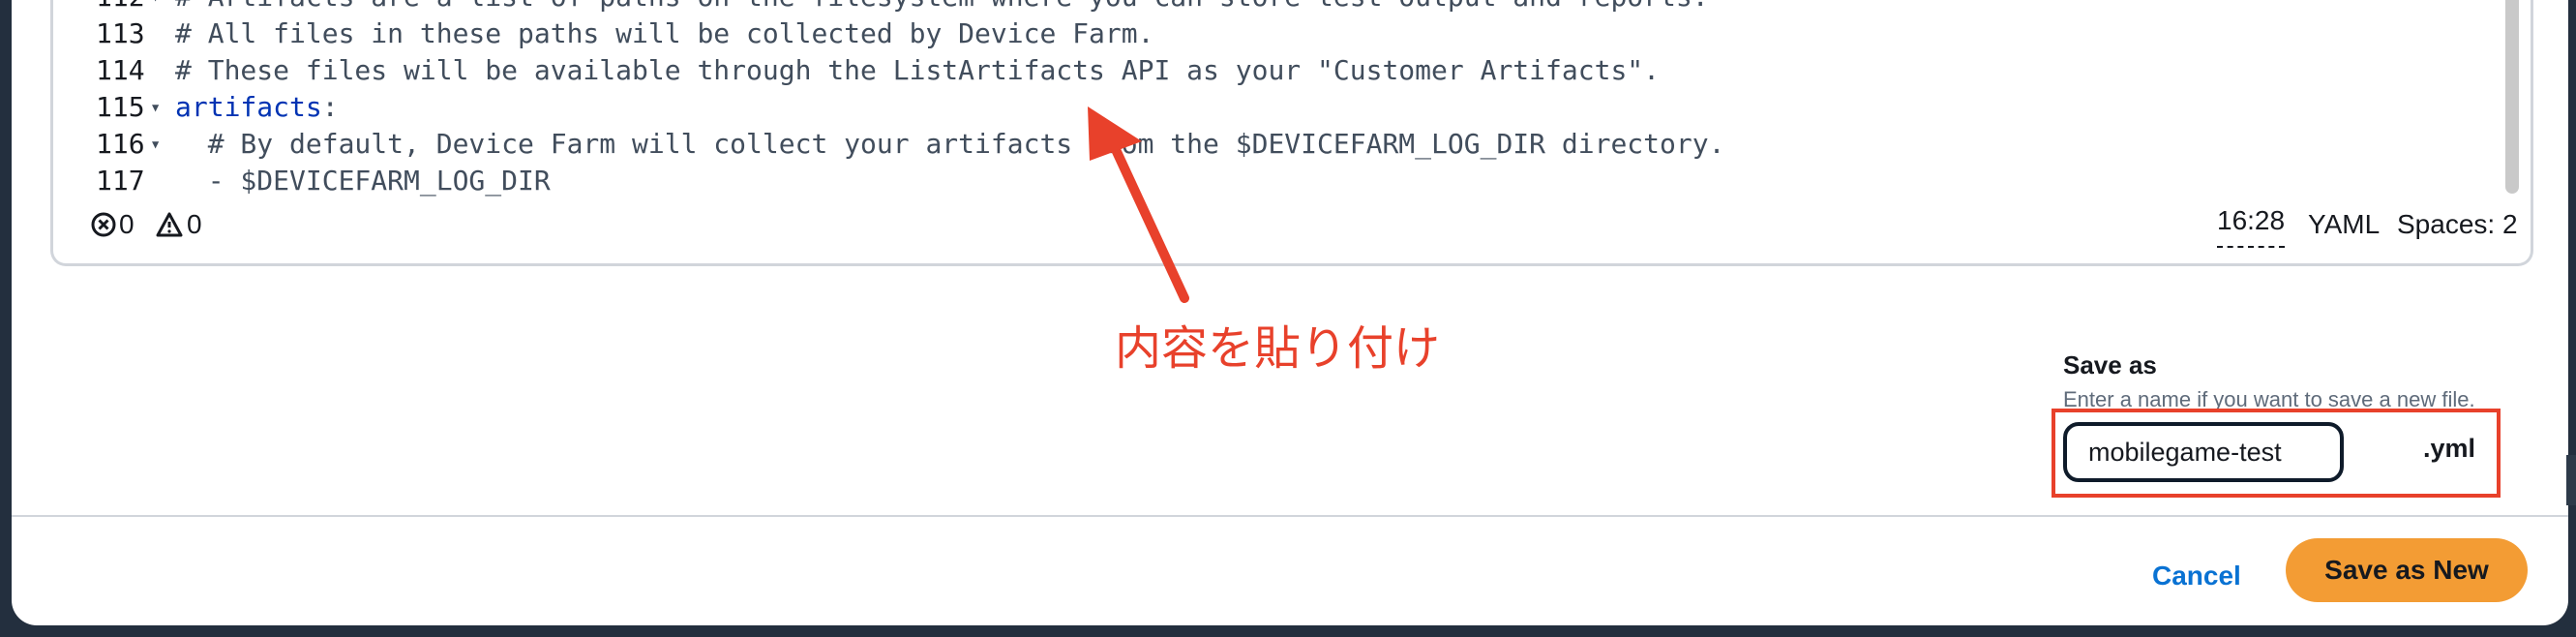 This screenshot has width=2576, height=637. Describe the element at coordinates (120, 144) in the screenshot. I see `line-number: 116` at that location.